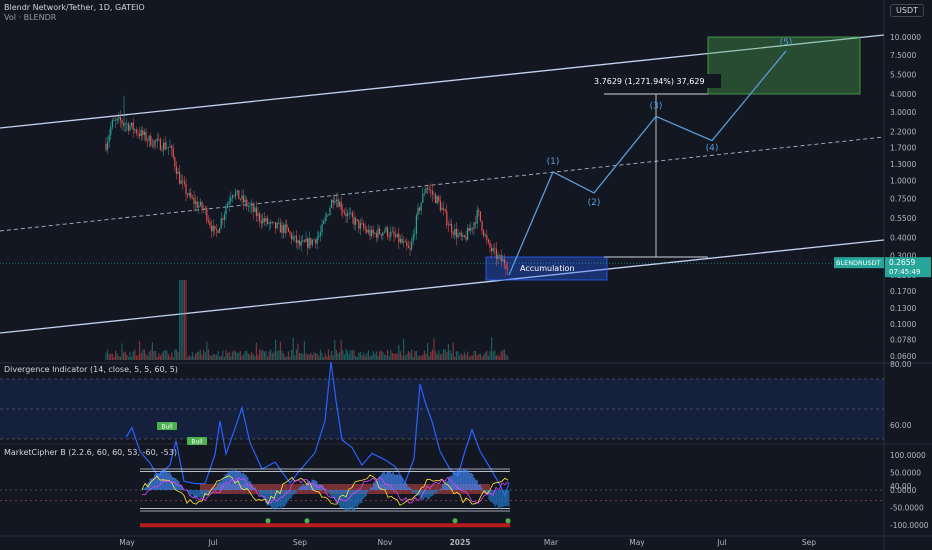 The image size is (932, 550). Describe the element at coordinates (905, 473) in the screenshot. I see `mc-tick: 50.0000` at that location.